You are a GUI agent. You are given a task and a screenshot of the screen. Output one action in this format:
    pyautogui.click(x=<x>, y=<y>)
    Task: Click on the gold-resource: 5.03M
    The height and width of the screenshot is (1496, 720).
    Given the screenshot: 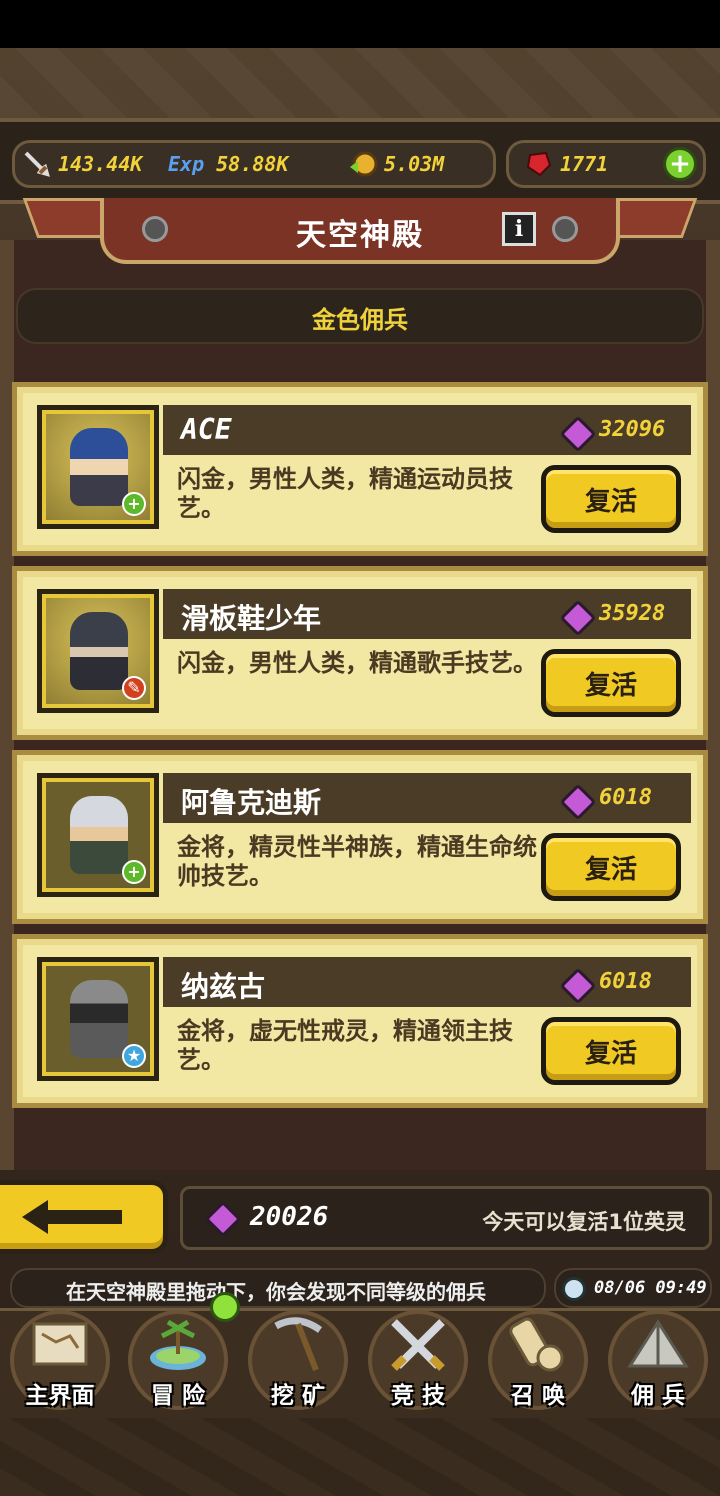 What is the action you would take?
    pyautogui.click(x=396, y=164)
    